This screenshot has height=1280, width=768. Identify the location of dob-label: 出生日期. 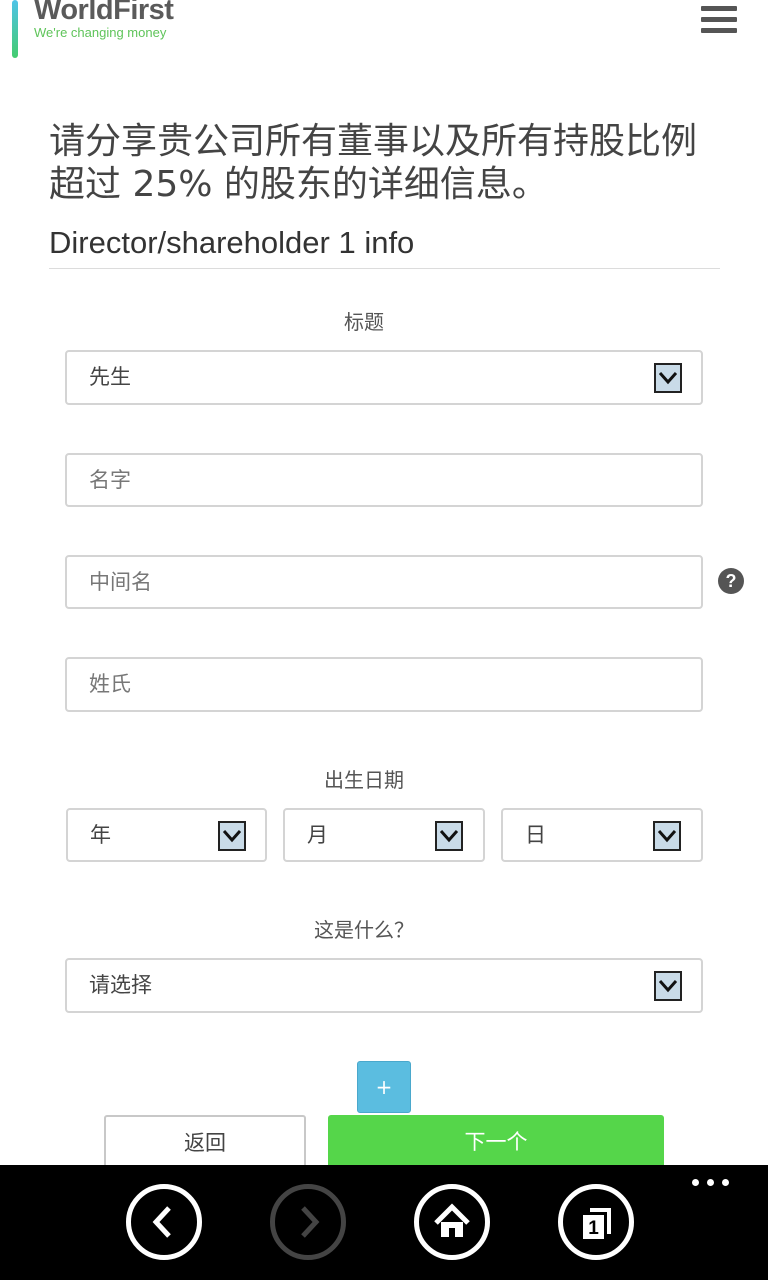
(364, 780).